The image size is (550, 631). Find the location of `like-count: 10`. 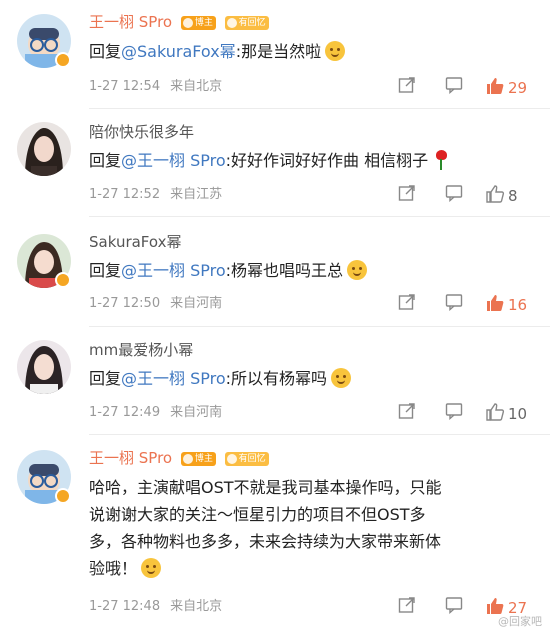

like-count: 10 is located at coordinates (518, 414).